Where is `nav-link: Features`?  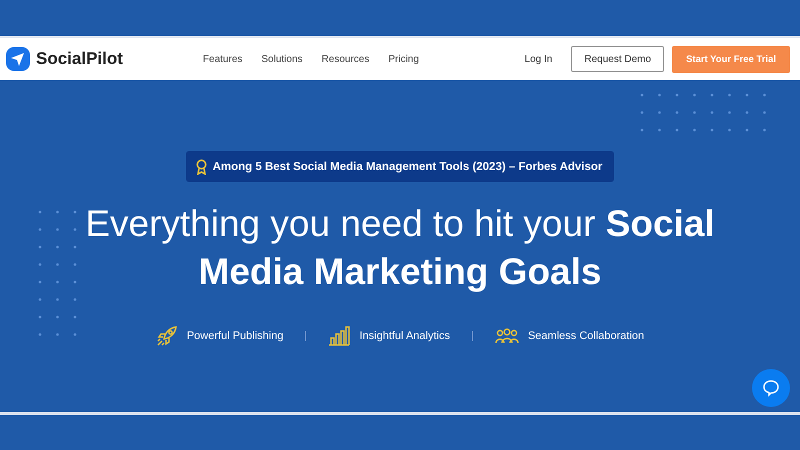 nav-link: Features is located at coordinates (222, 59).